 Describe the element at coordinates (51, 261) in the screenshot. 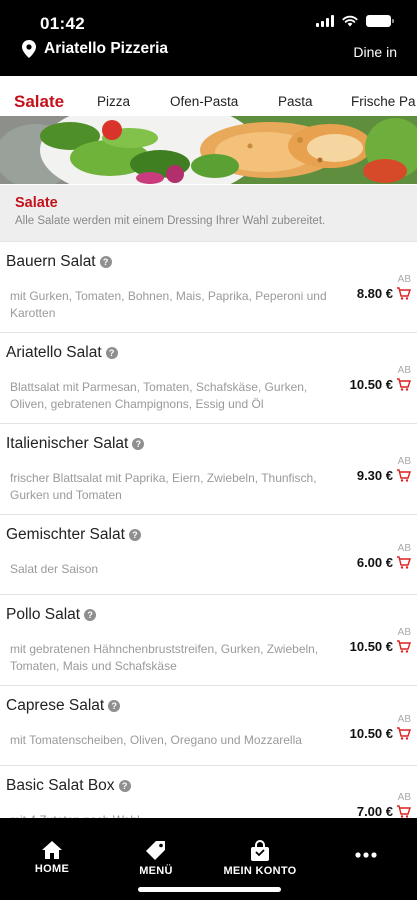

I see `item-name: Bauern Salat` at that location.